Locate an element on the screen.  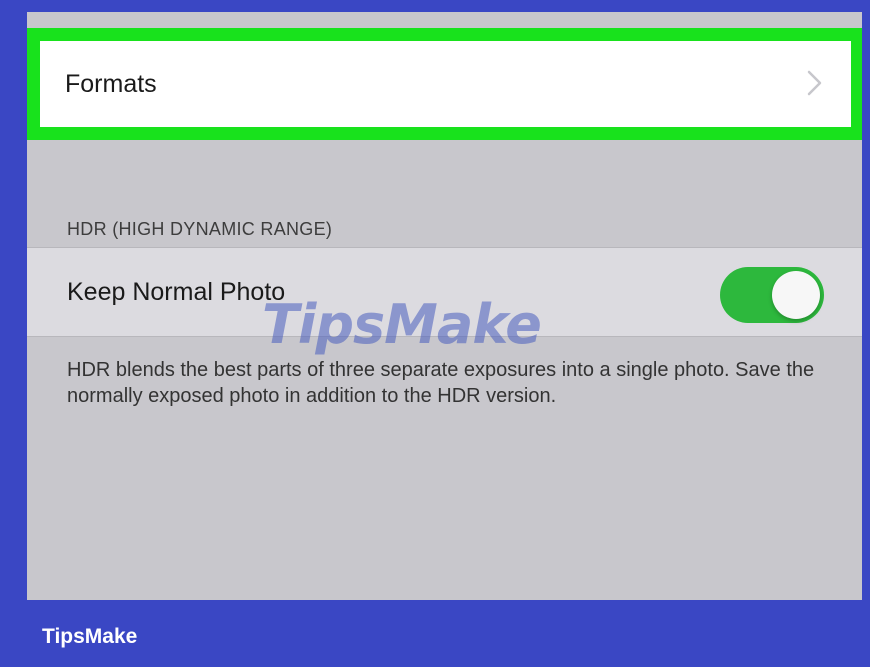
toggle-knob is located at coordinates (796, 295).